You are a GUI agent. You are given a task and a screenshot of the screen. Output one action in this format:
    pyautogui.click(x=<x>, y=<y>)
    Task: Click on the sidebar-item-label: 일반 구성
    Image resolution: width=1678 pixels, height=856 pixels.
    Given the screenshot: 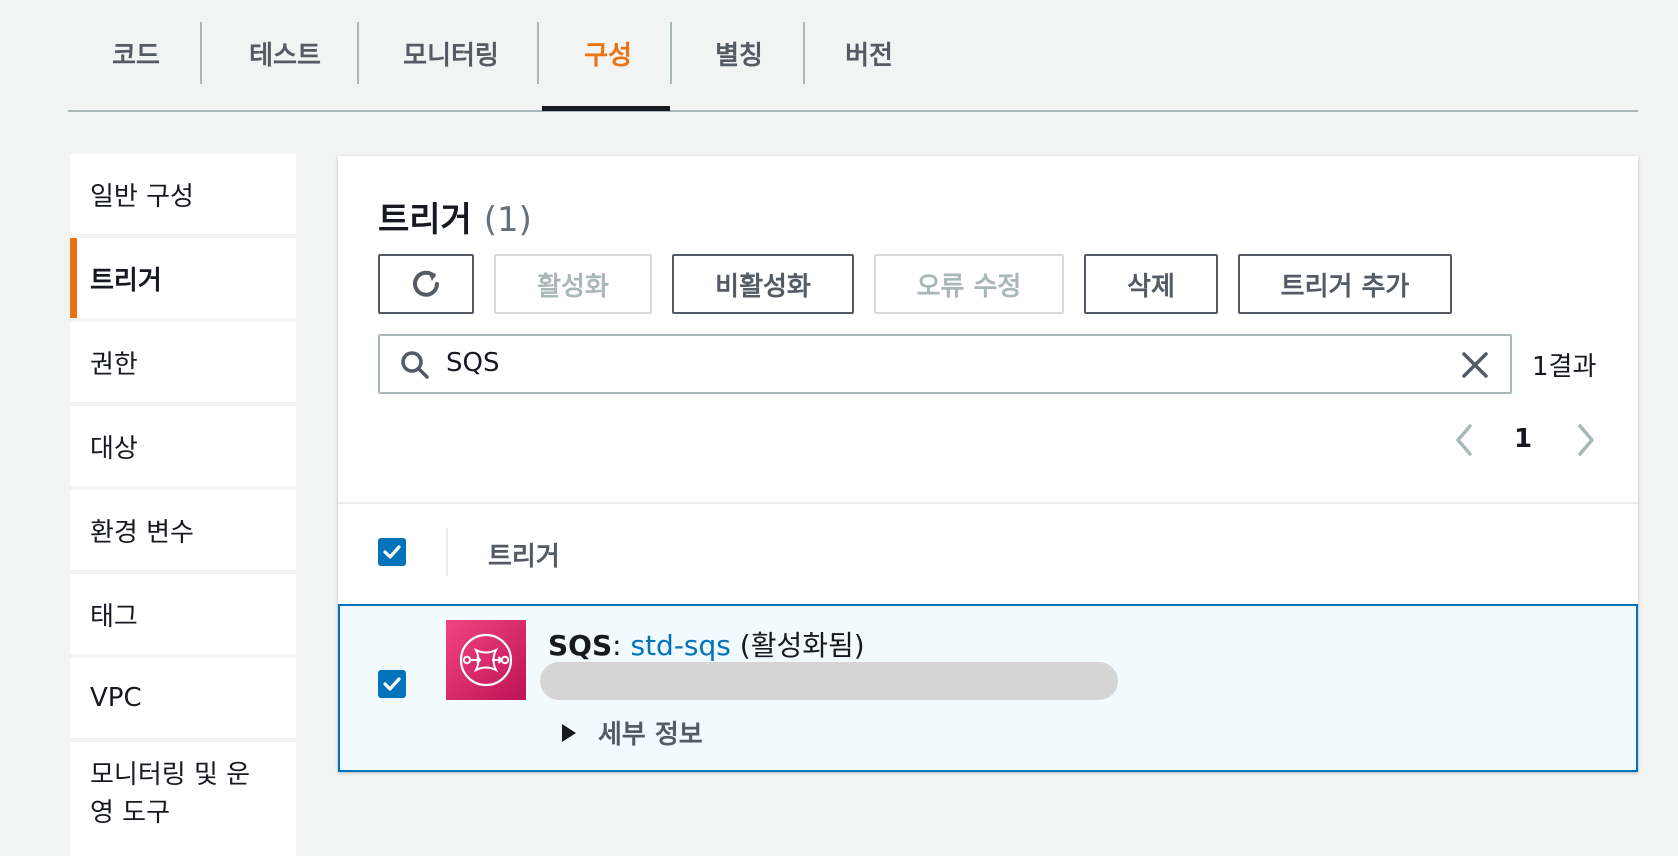 What is the action you would take?
    pyautogui.click(x=142, y=196)
    